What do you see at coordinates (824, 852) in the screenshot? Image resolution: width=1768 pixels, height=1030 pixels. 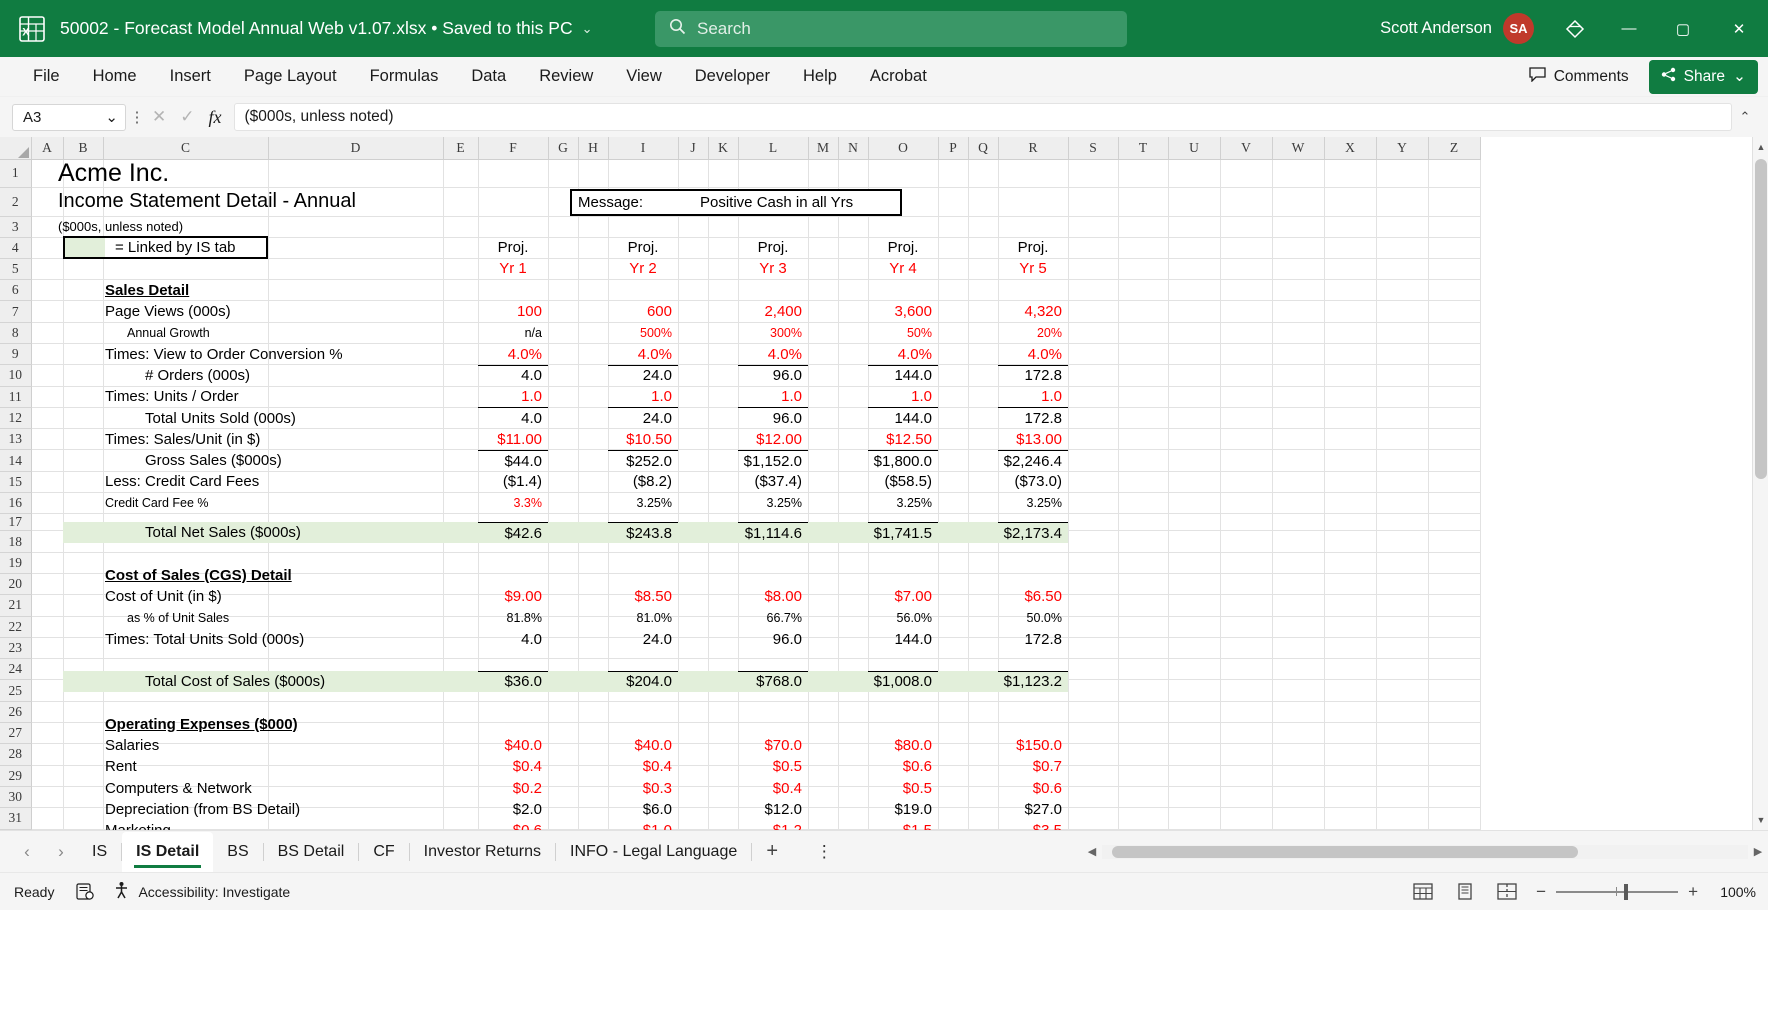 I see `sheet-list-overflow-icon: ⋮` at bounding box center [824, 852].